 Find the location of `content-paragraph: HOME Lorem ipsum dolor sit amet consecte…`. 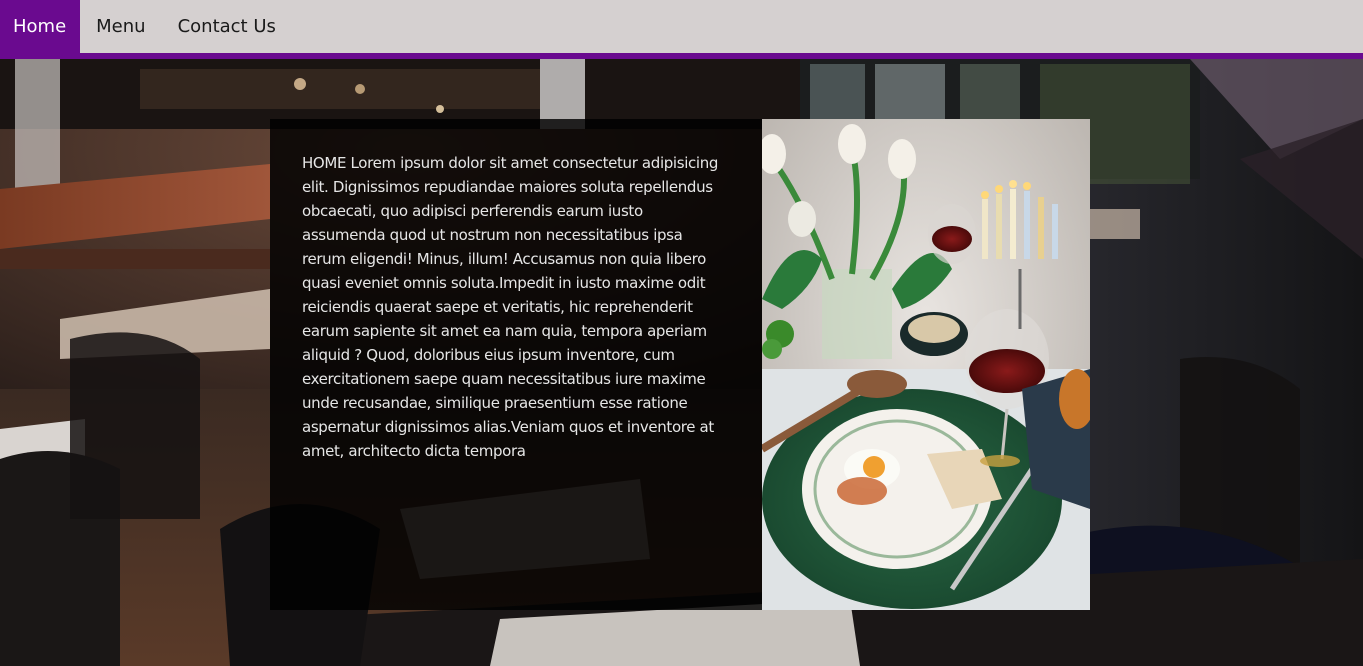

content-paragraph: HOME Lorem ipsum dolor sit amet consecte… is located at coordinates (510, 307).